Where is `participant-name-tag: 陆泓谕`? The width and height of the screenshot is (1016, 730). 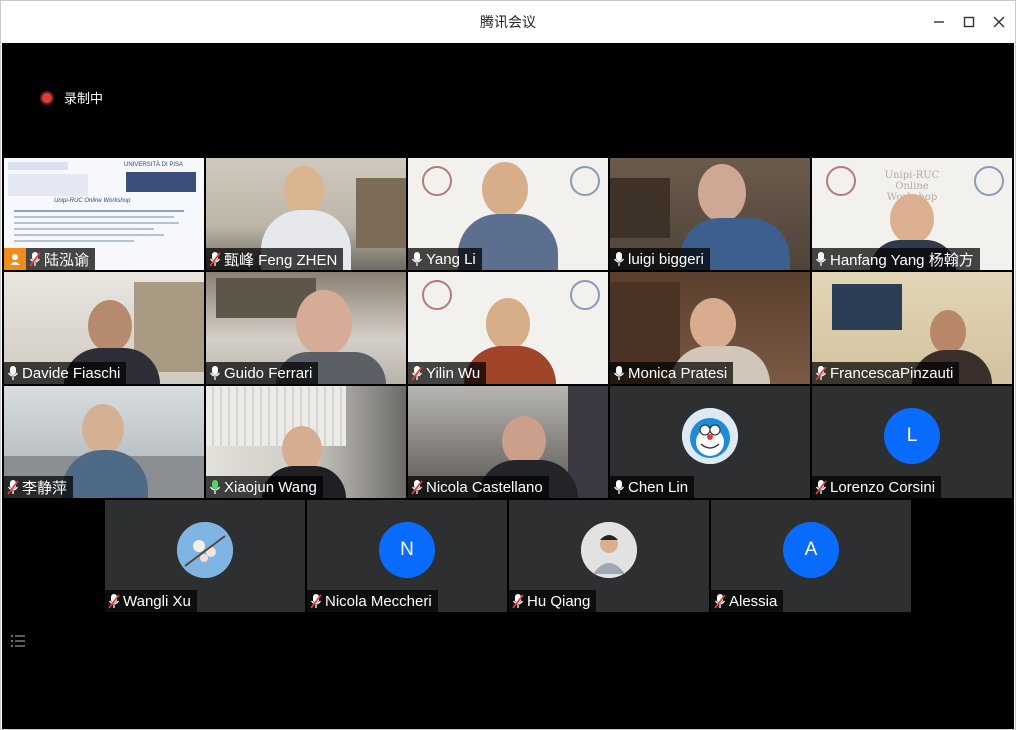 participant-name-tag: 陆泓谕 is located at coordinates (61, 259).